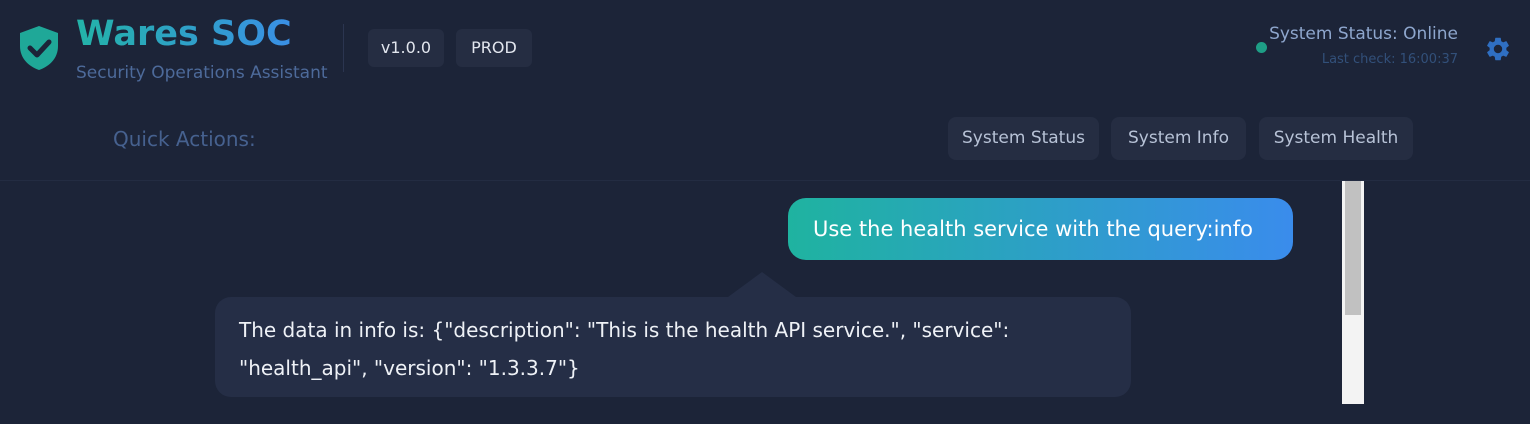  Describe the element at coordinates (406, 48) in the screenshot. I see `version-badge: v1.0.0` at that location.